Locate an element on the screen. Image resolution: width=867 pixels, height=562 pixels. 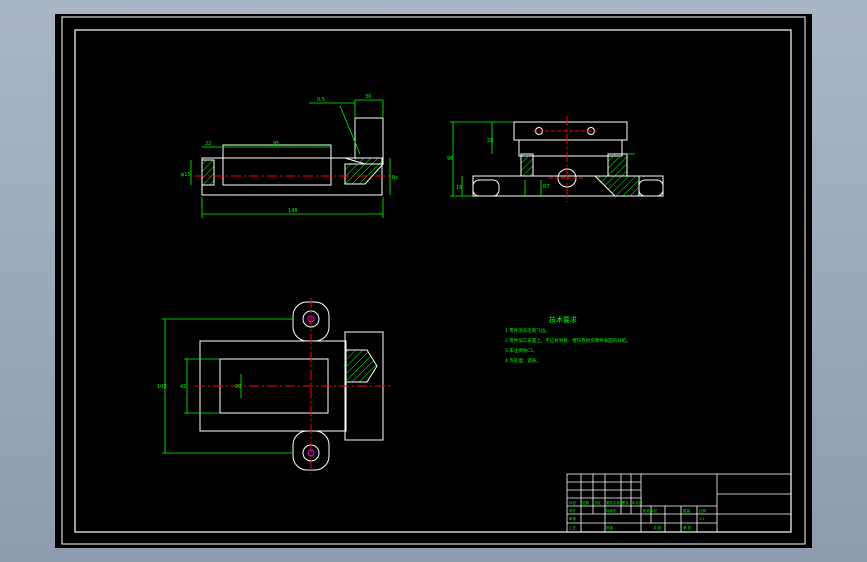
dim-front-top-right: 30 is located at coordinates (368, 97).